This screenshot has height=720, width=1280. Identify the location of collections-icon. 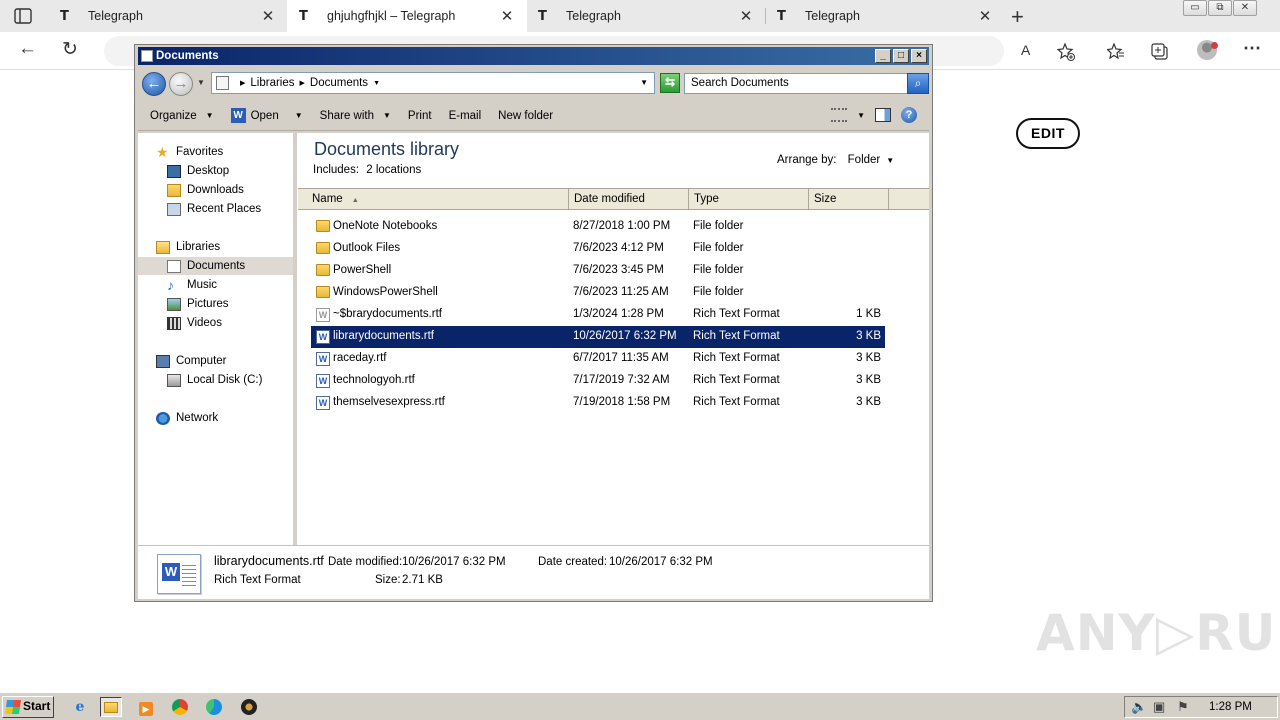
(1160, 52).